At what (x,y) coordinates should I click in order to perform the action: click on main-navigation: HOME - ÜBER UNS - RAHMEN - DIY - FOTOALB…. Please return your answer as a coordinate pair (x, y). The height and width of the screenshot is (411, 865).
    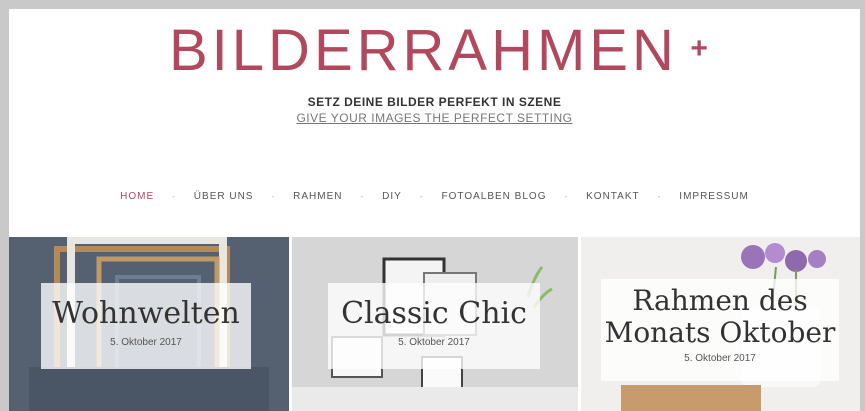
    Looking at the image, I should click on (434, 196).